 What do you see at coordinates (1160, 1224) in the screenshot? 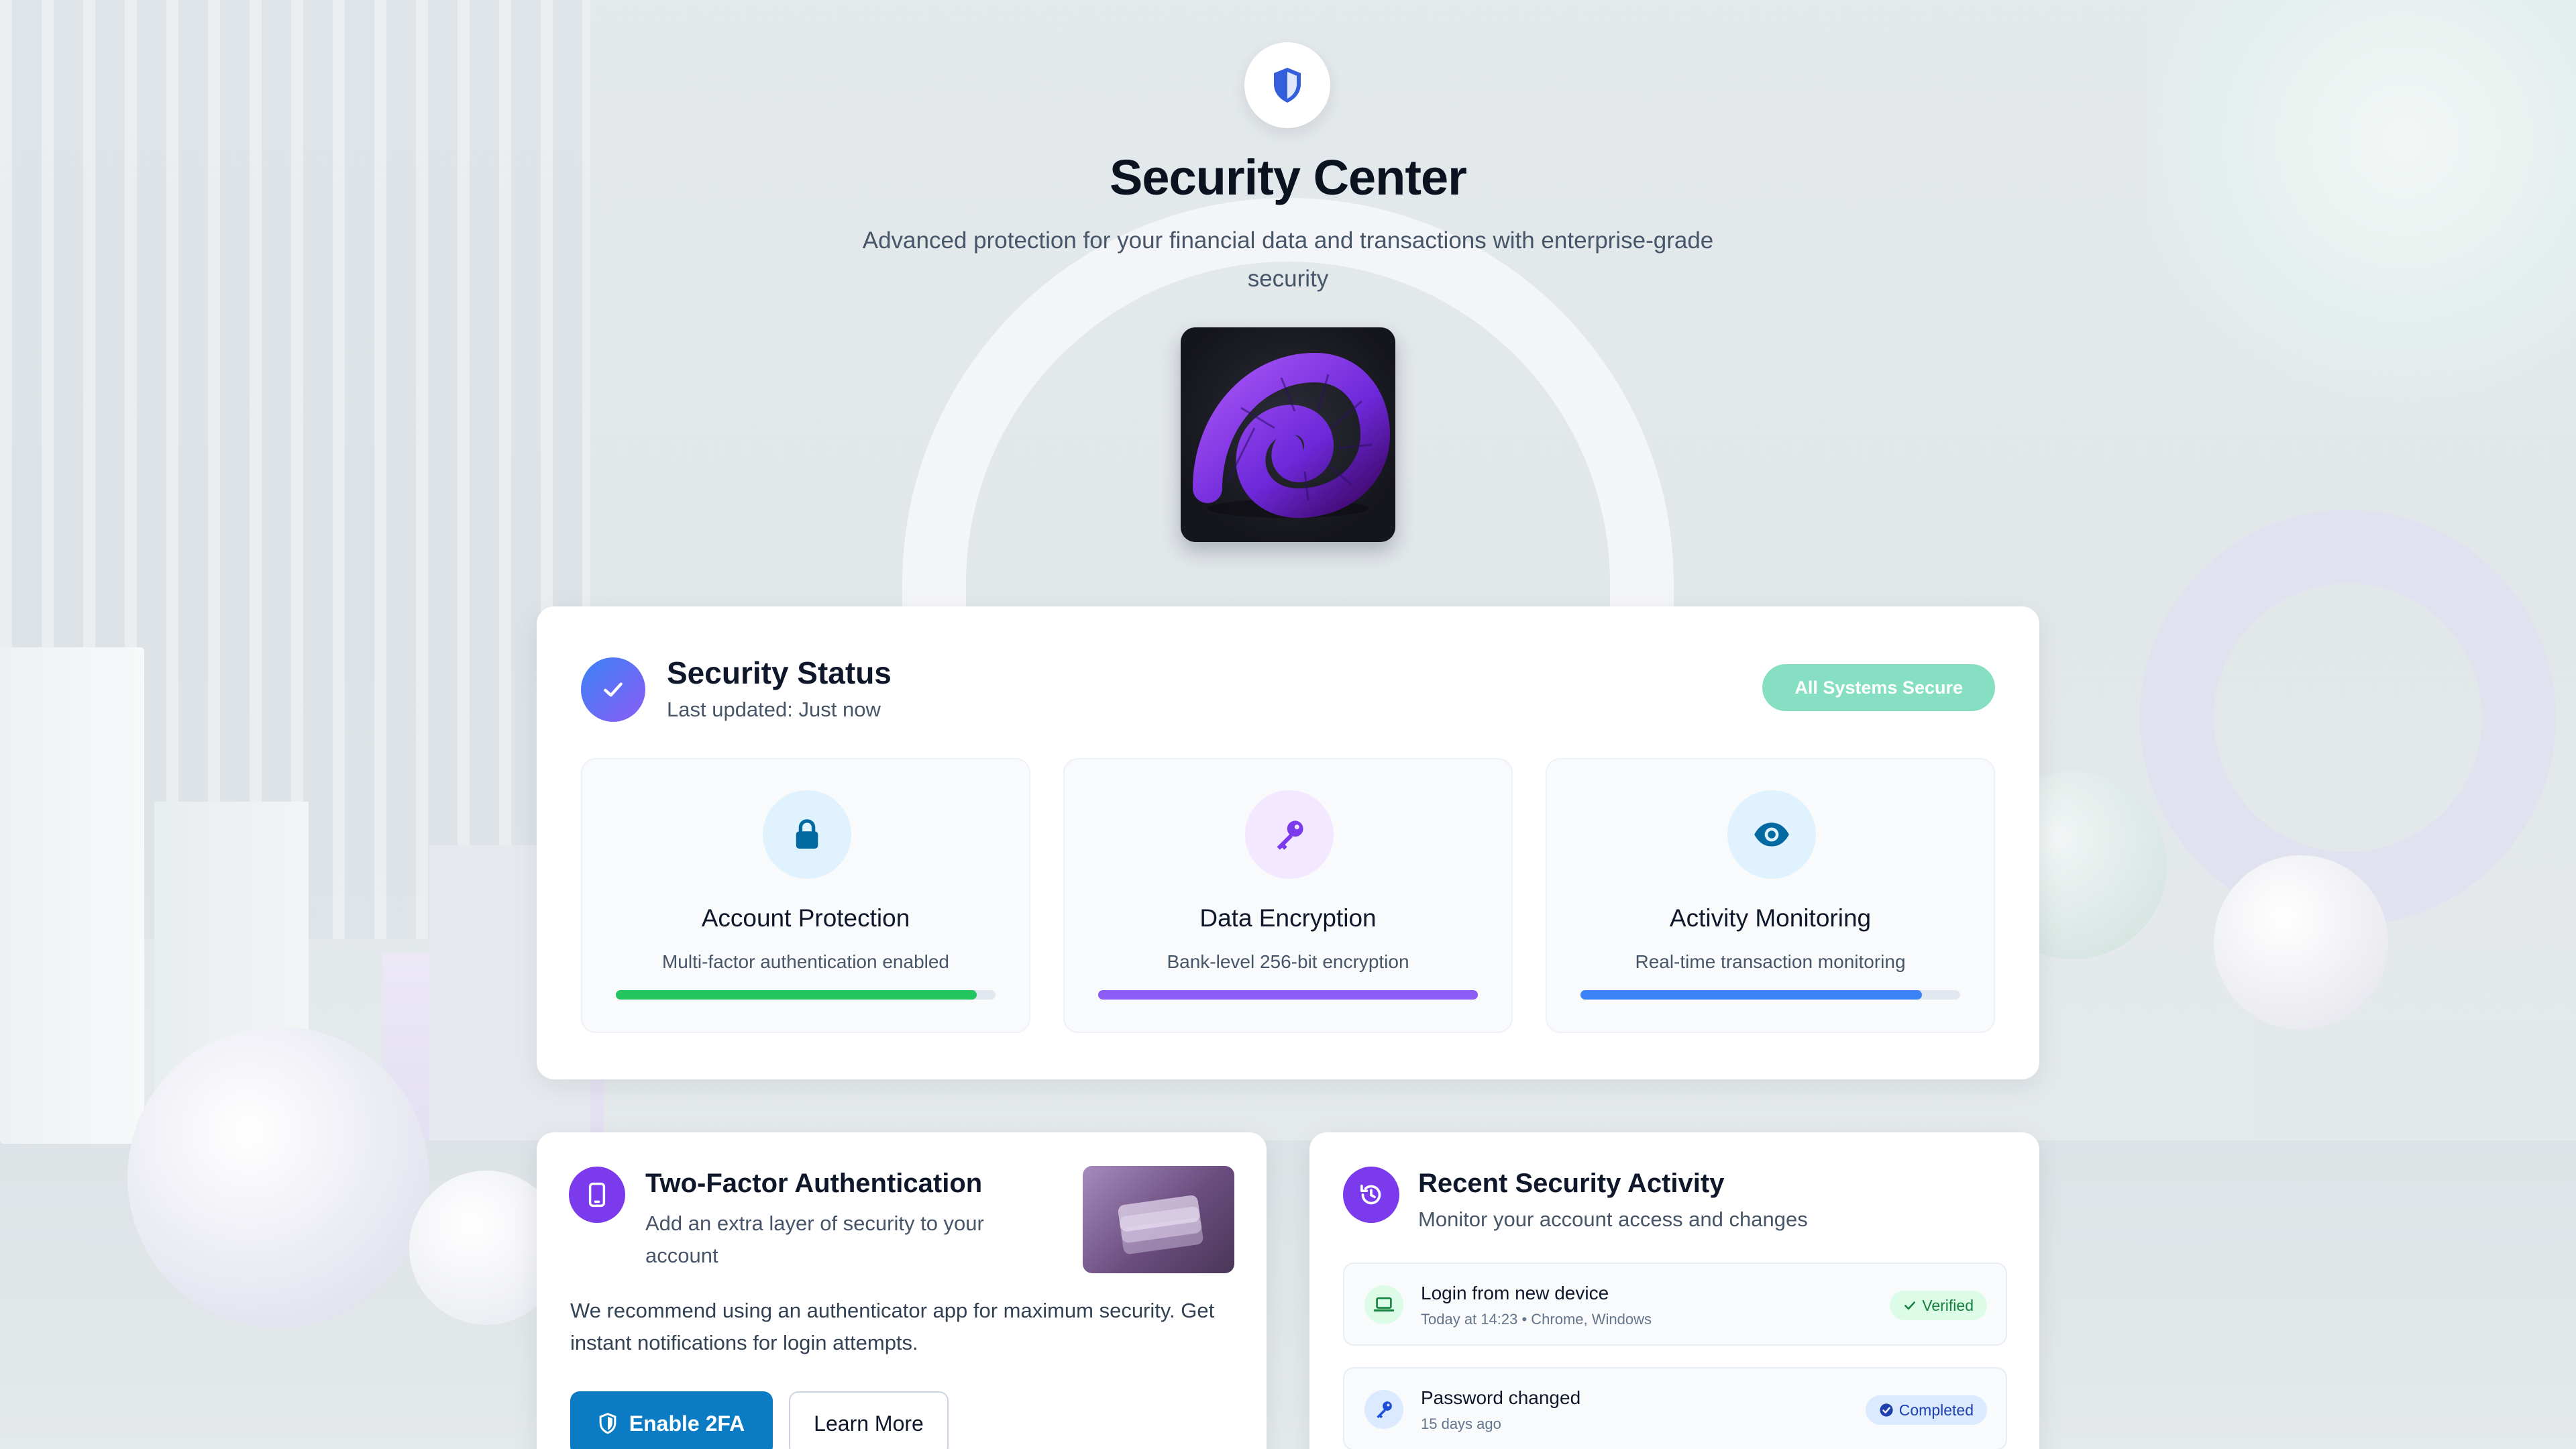
I see `phone-stack-artwork` at bounding box center [1160, 1224].